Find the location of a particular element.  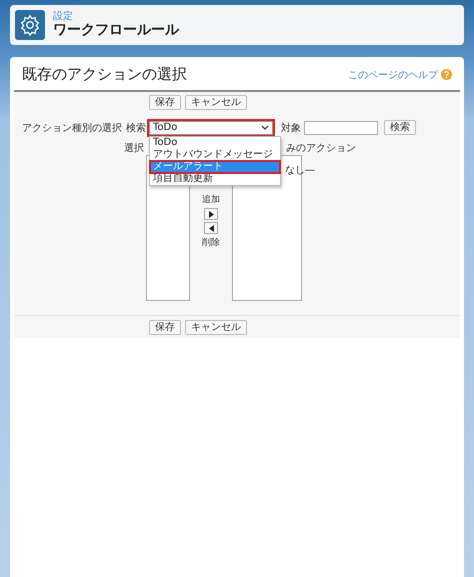

settings-icon is located at coordinates (30, 25).